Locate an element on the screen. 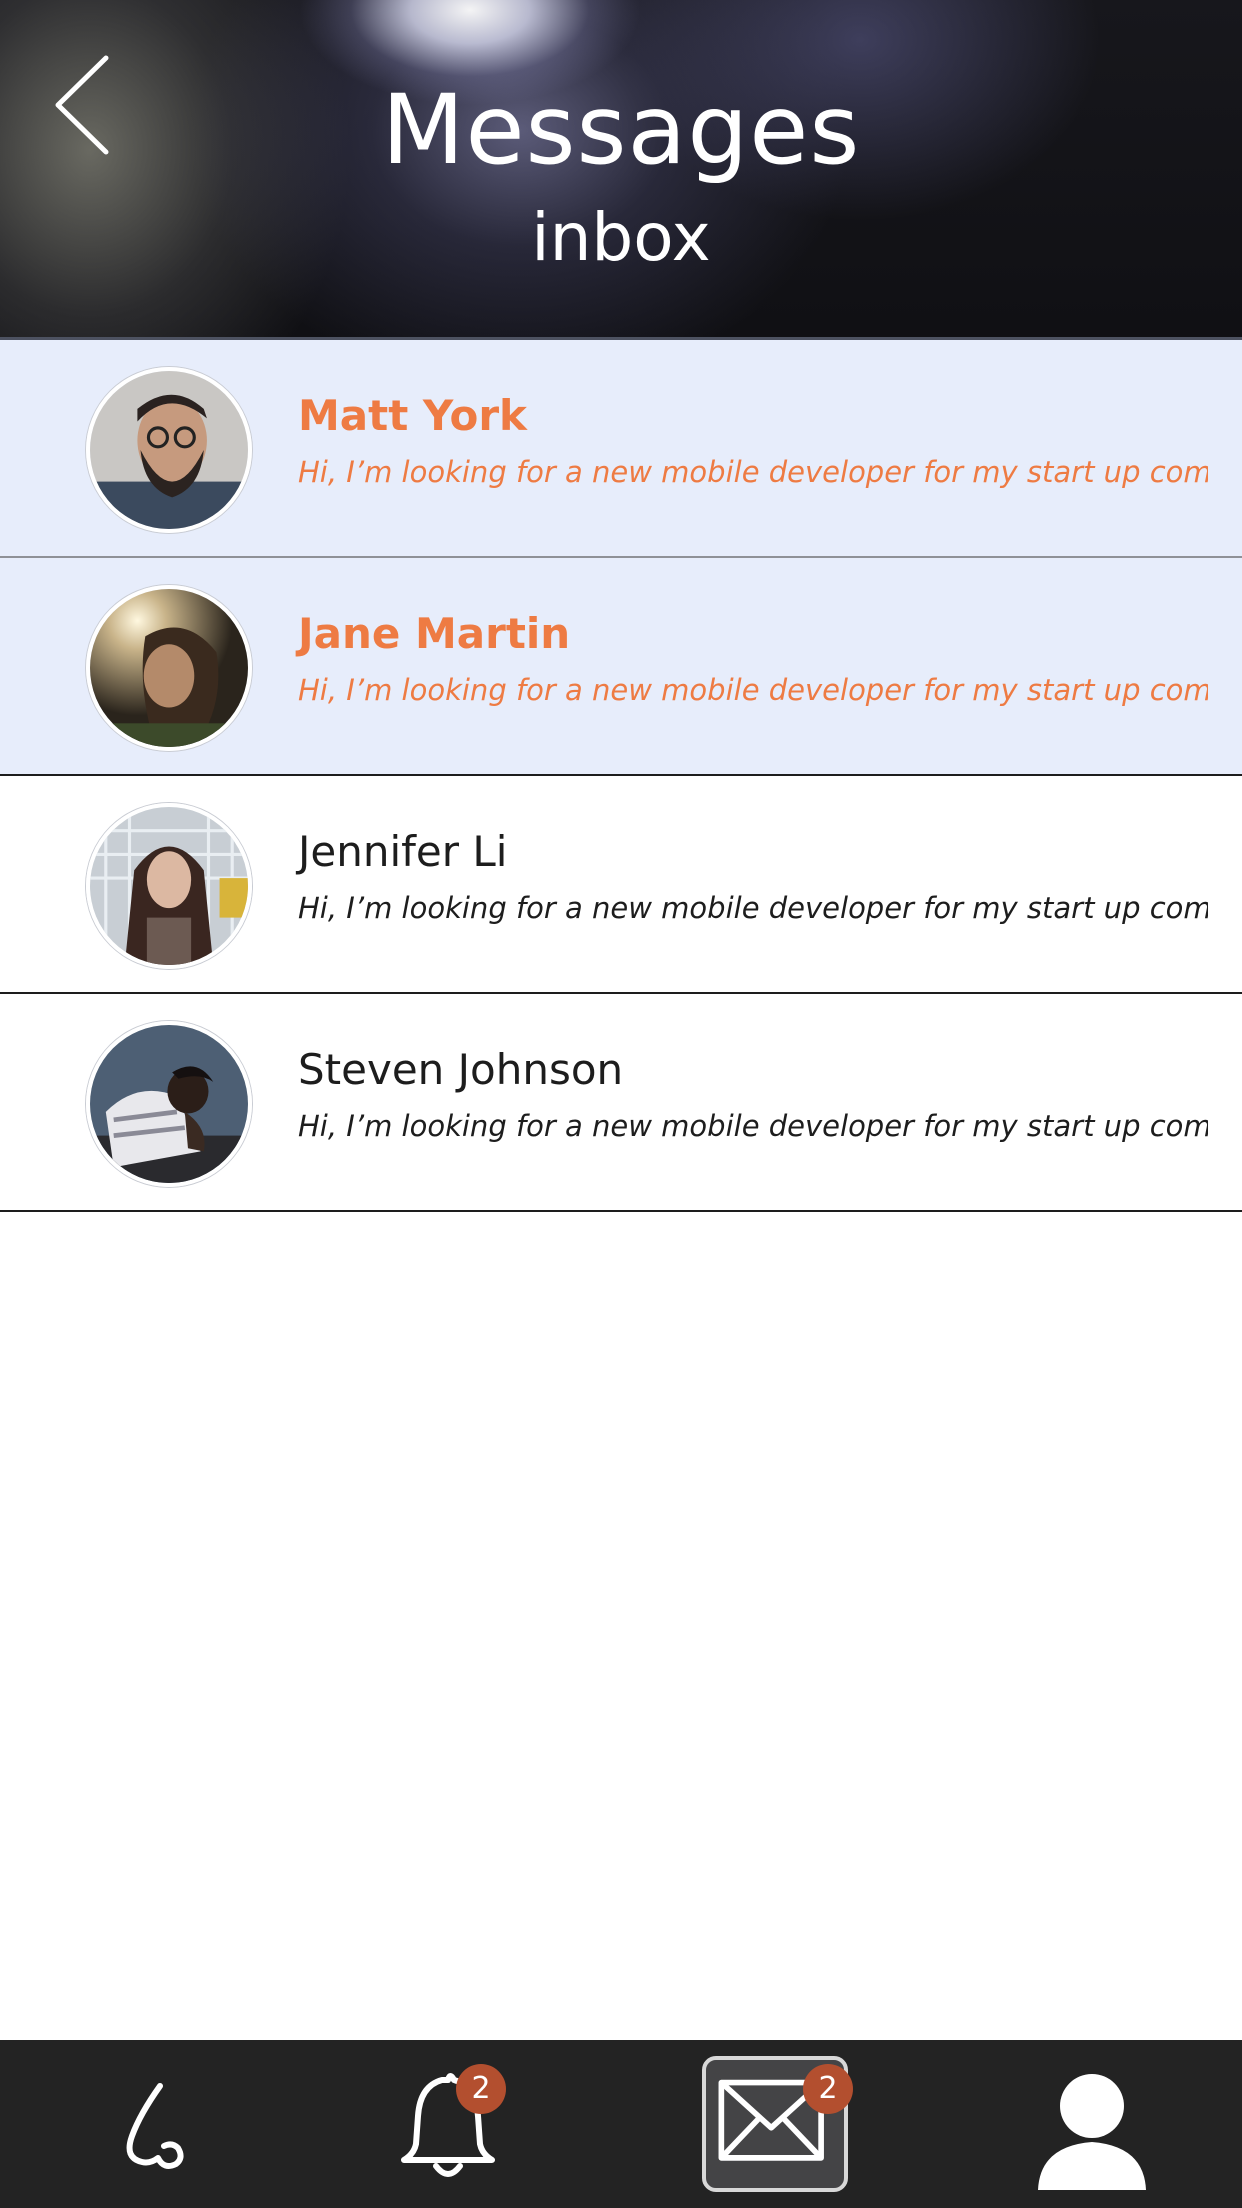 This screenshot has height=2208, width=1242. sender-name: Matt York is located at coordinates (412, 415).